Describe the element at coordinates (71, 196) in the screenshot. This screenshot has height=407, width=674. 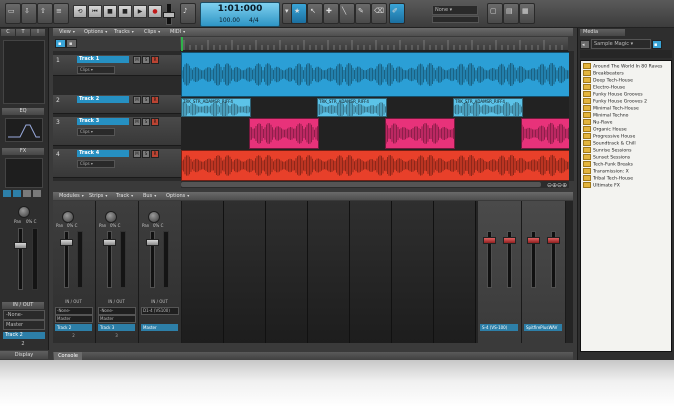
I see `menu-modules: Modules` at that location.